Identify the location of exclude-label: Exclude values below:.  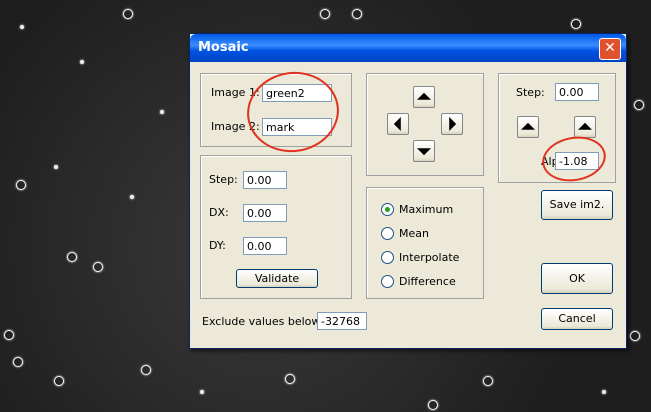
(263, 321).